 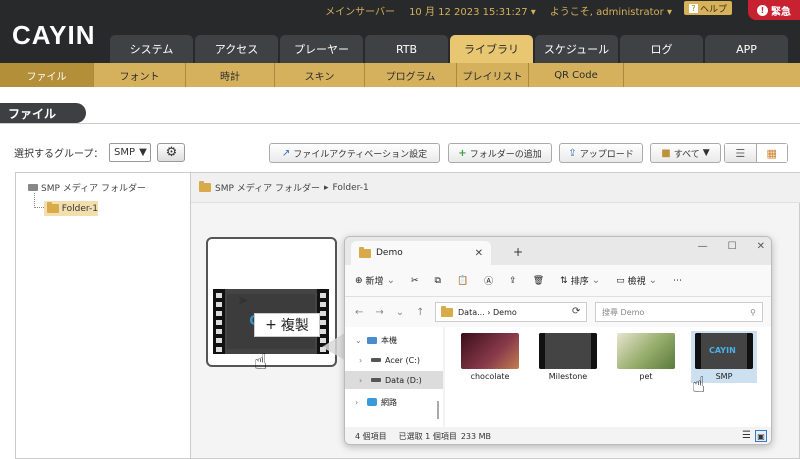 What do you see at coordinates (580, 280) in the screenshot?
I see `sort-button: ⇅ 排序 ⌄` at bounding box center [580, 280].